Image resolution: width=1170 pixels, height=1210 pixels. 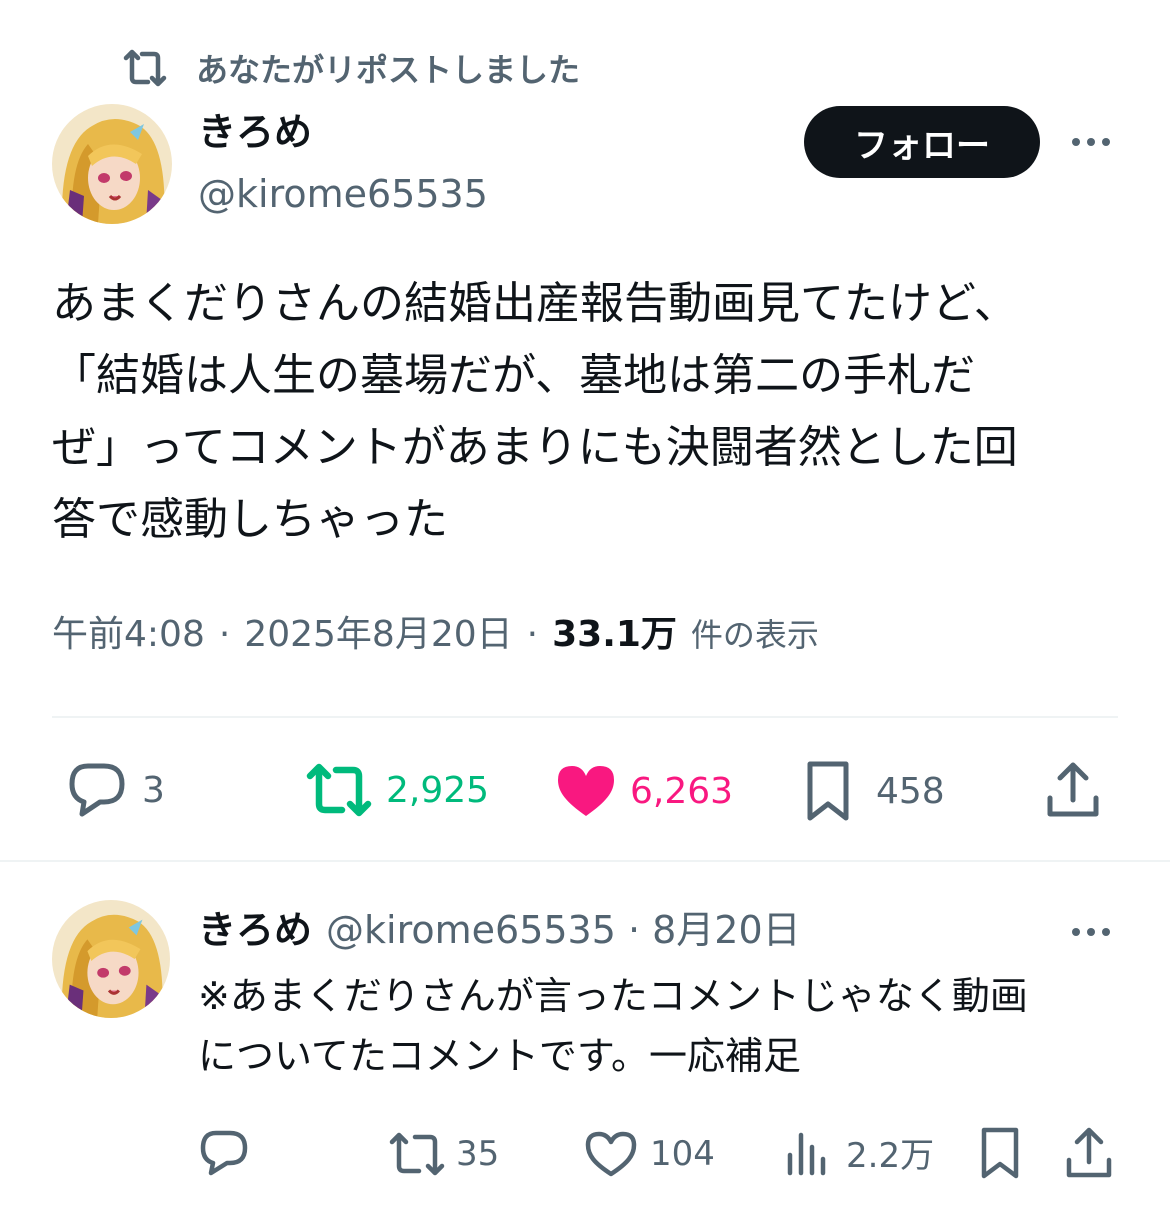 What do you see at coordinates (1091, 142) in the screenshot?
I see `more-options-icon` at bounding box center [1091, 142].